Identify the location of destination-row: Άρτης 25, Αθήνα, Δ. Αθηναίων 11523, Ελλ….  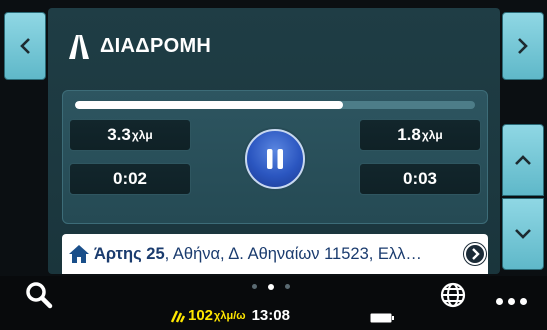
(275, 254).